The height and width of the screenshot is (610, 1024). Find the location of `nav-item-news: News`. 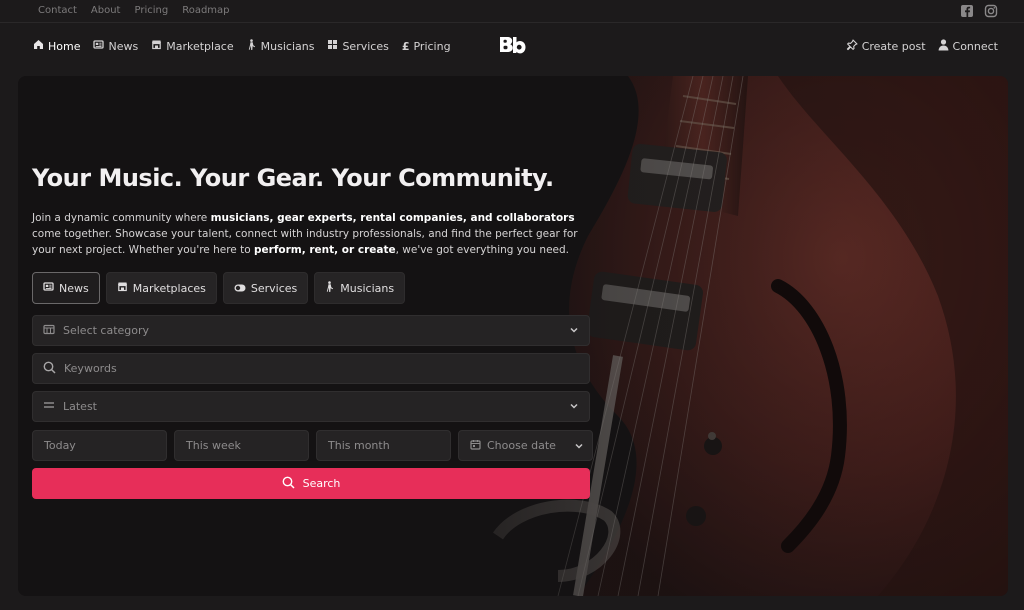

nav-item-news: News is located at coordinates (115, 46).